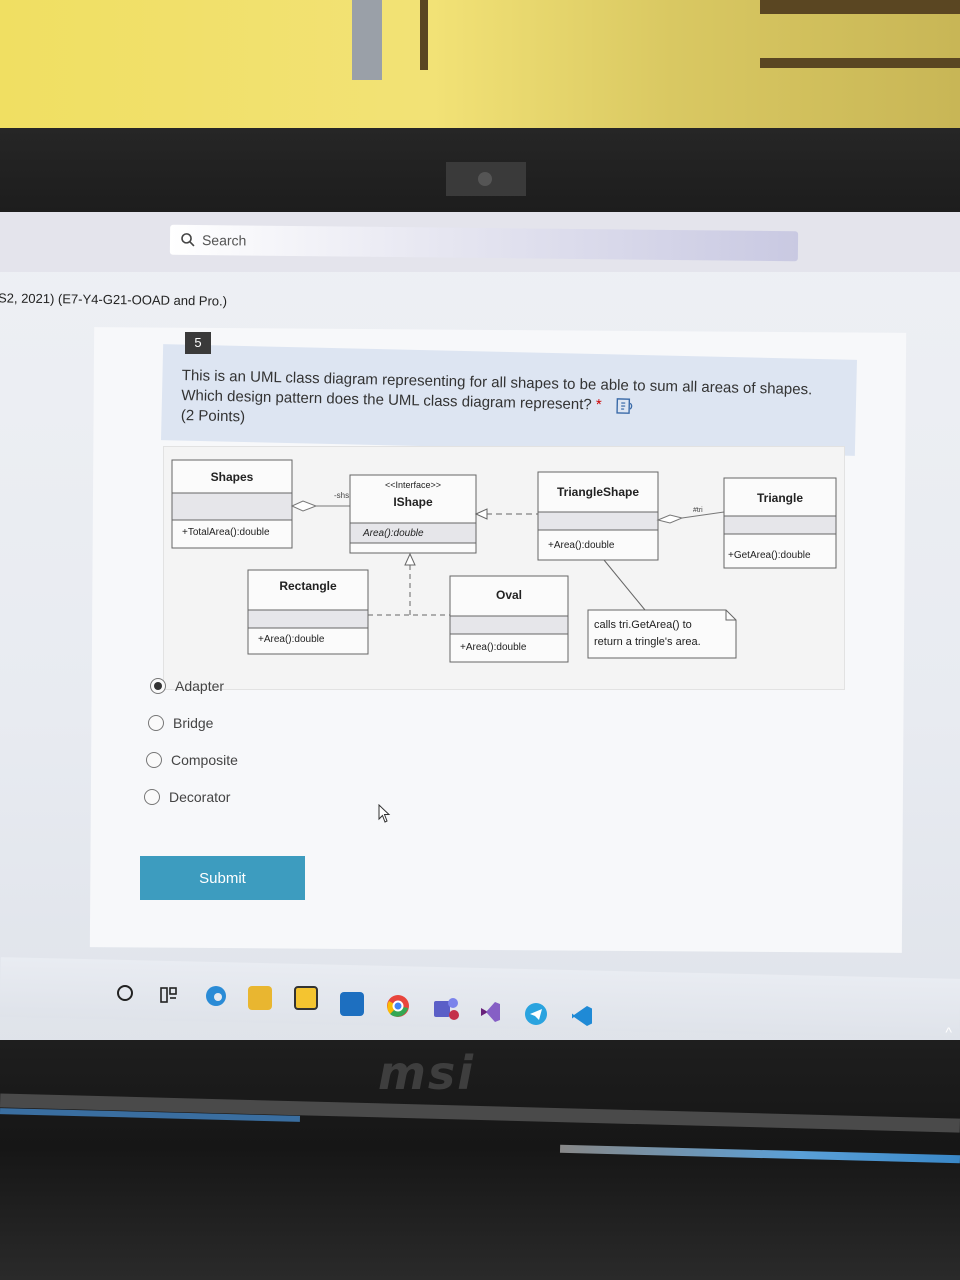 This screenshot has height=1280, width=960. I want to click on aggregation-triangleshape-triangle, so click(690, 517).